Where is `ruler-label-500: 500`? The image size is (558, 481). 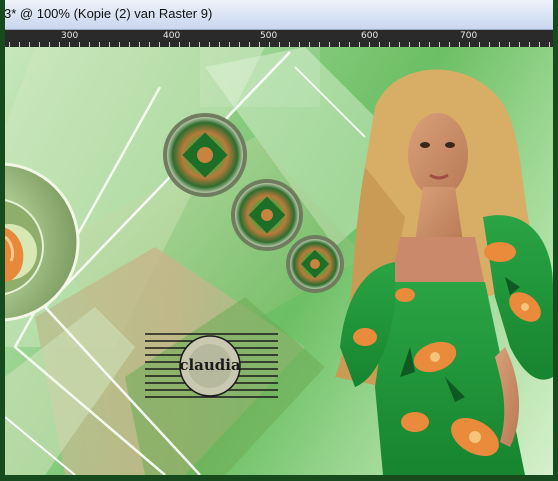 ruler-label-500: 500 is located at coordinates (269, 36).